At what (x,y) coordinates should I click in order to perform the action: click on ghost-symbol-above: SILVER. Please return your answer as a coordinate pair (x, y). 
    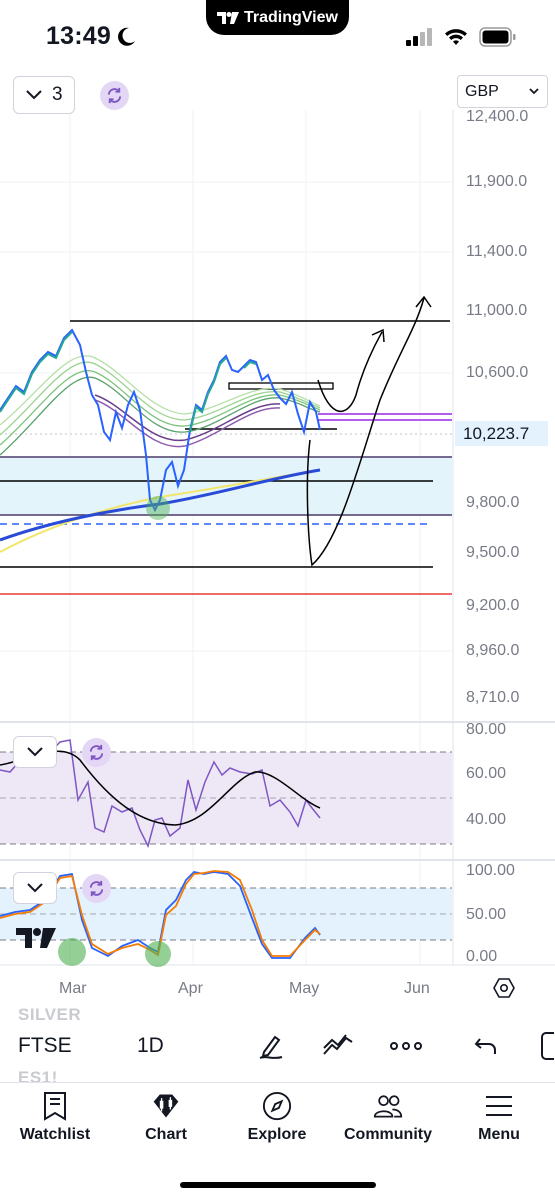
    Looking at the image, I should click on (49, 1015).